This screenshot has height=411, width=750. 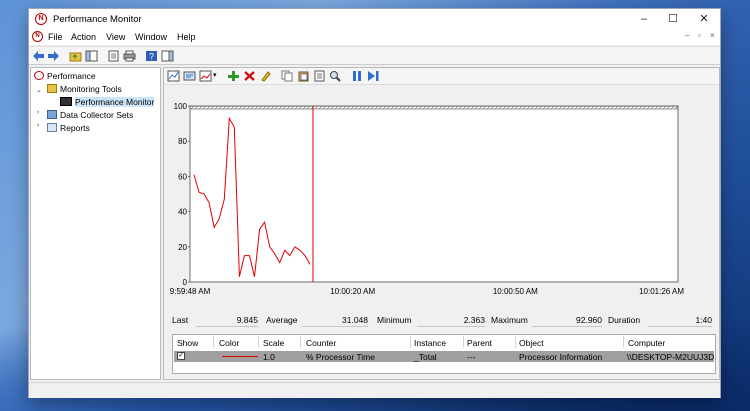 I want to click on column-header-object: Object, so click(x=531, y=343).